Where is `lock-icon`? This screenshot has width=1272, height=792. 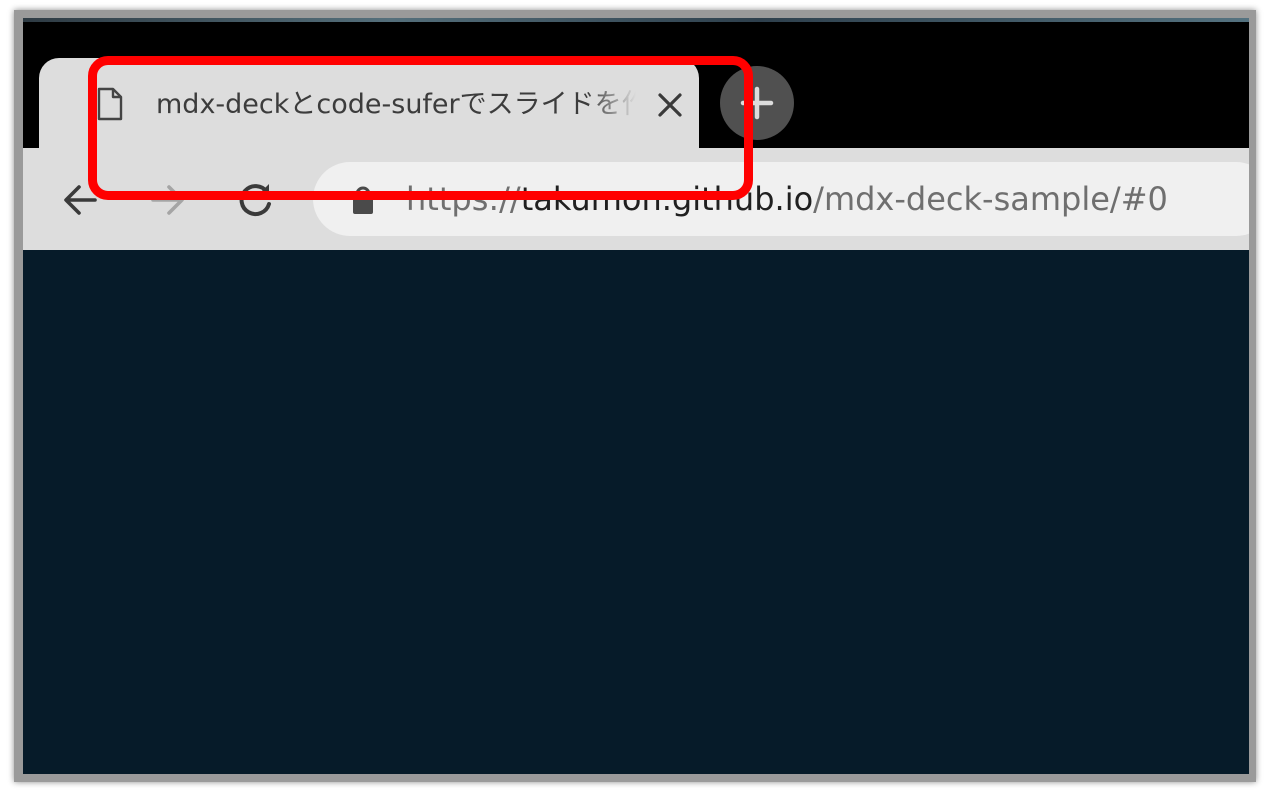
lock-icon is located at coordinates (363, 200).